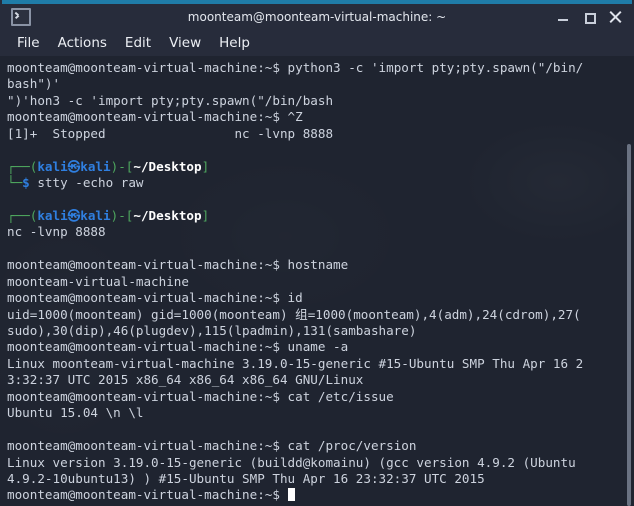  Describe the element at coordinates (26, 183) in the screenshot. I see `kali-prompt-dollar: $` at that location.